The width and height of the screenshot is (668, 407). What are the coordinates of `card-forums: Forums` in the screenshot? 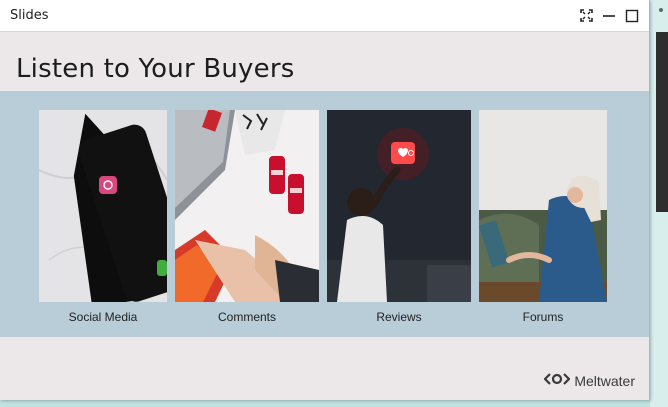 It's located at (543, 217).